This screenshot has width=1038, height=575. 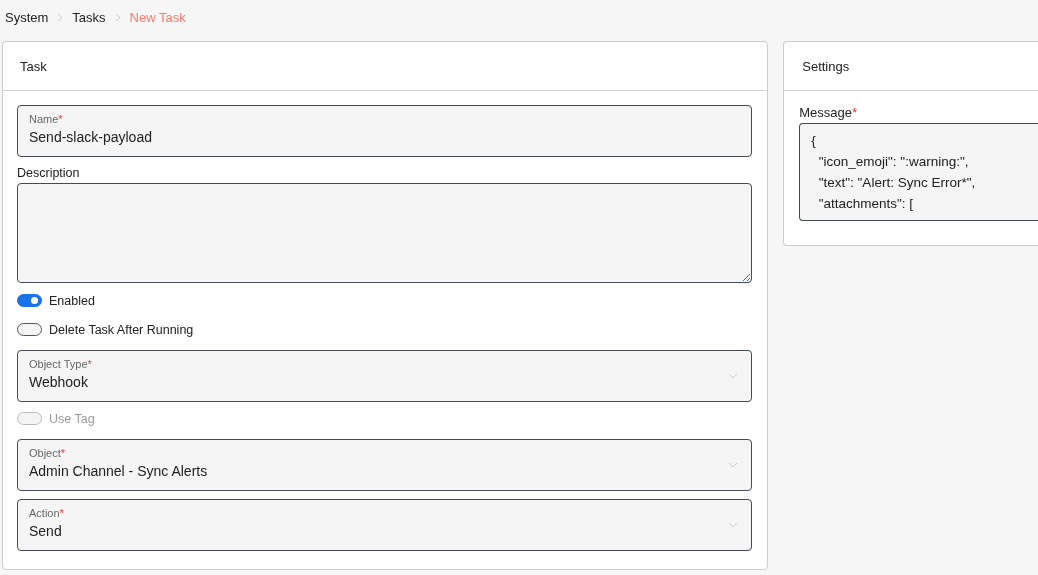 What do you see at coordinates (89, 17) in the screenshot?
I see `breadcrumb-link: Tasks` at bounding box center [89, 17].